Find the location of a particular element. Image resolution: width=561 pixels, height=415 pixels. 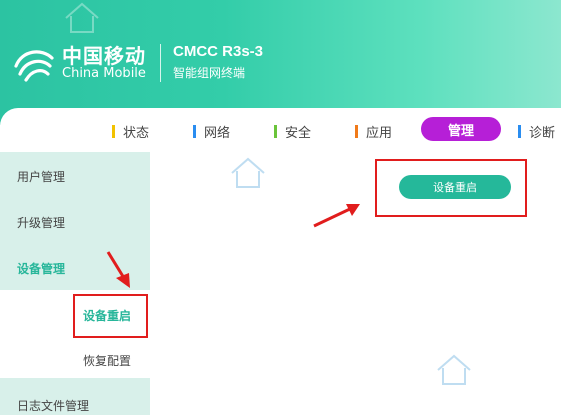

nav-network: 网络 is located at coordinates (211, 131).